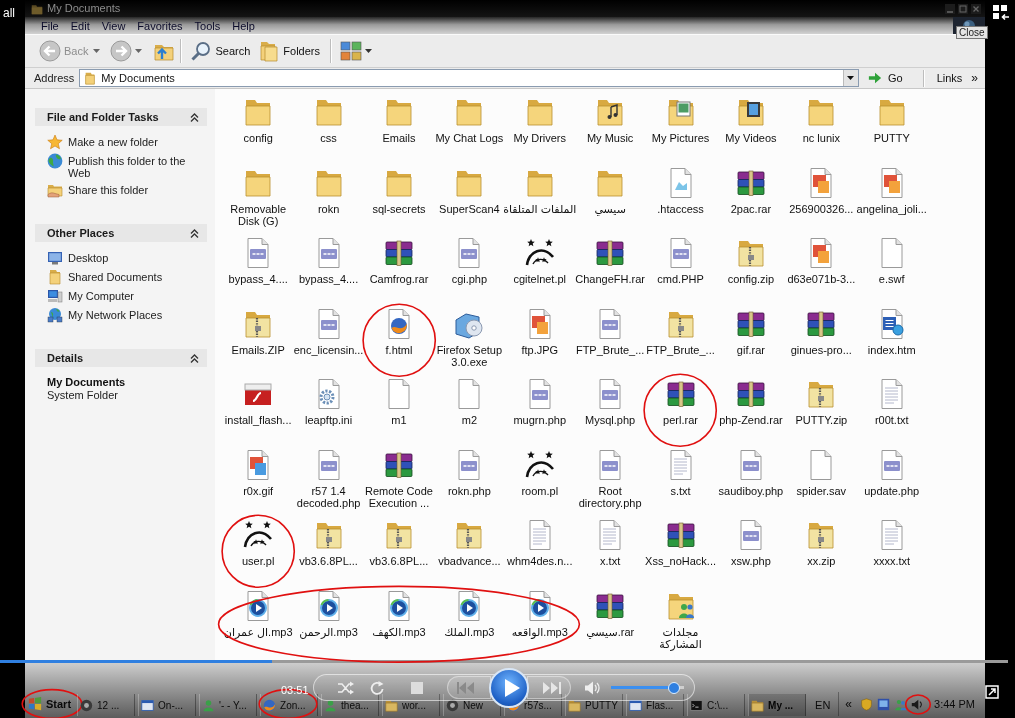 Image resolution: width=1015 pixels, height=718 pixels. Describe the element at coordinates (892, 490) in the screenshot. I see `file-name: update.php` at that location.